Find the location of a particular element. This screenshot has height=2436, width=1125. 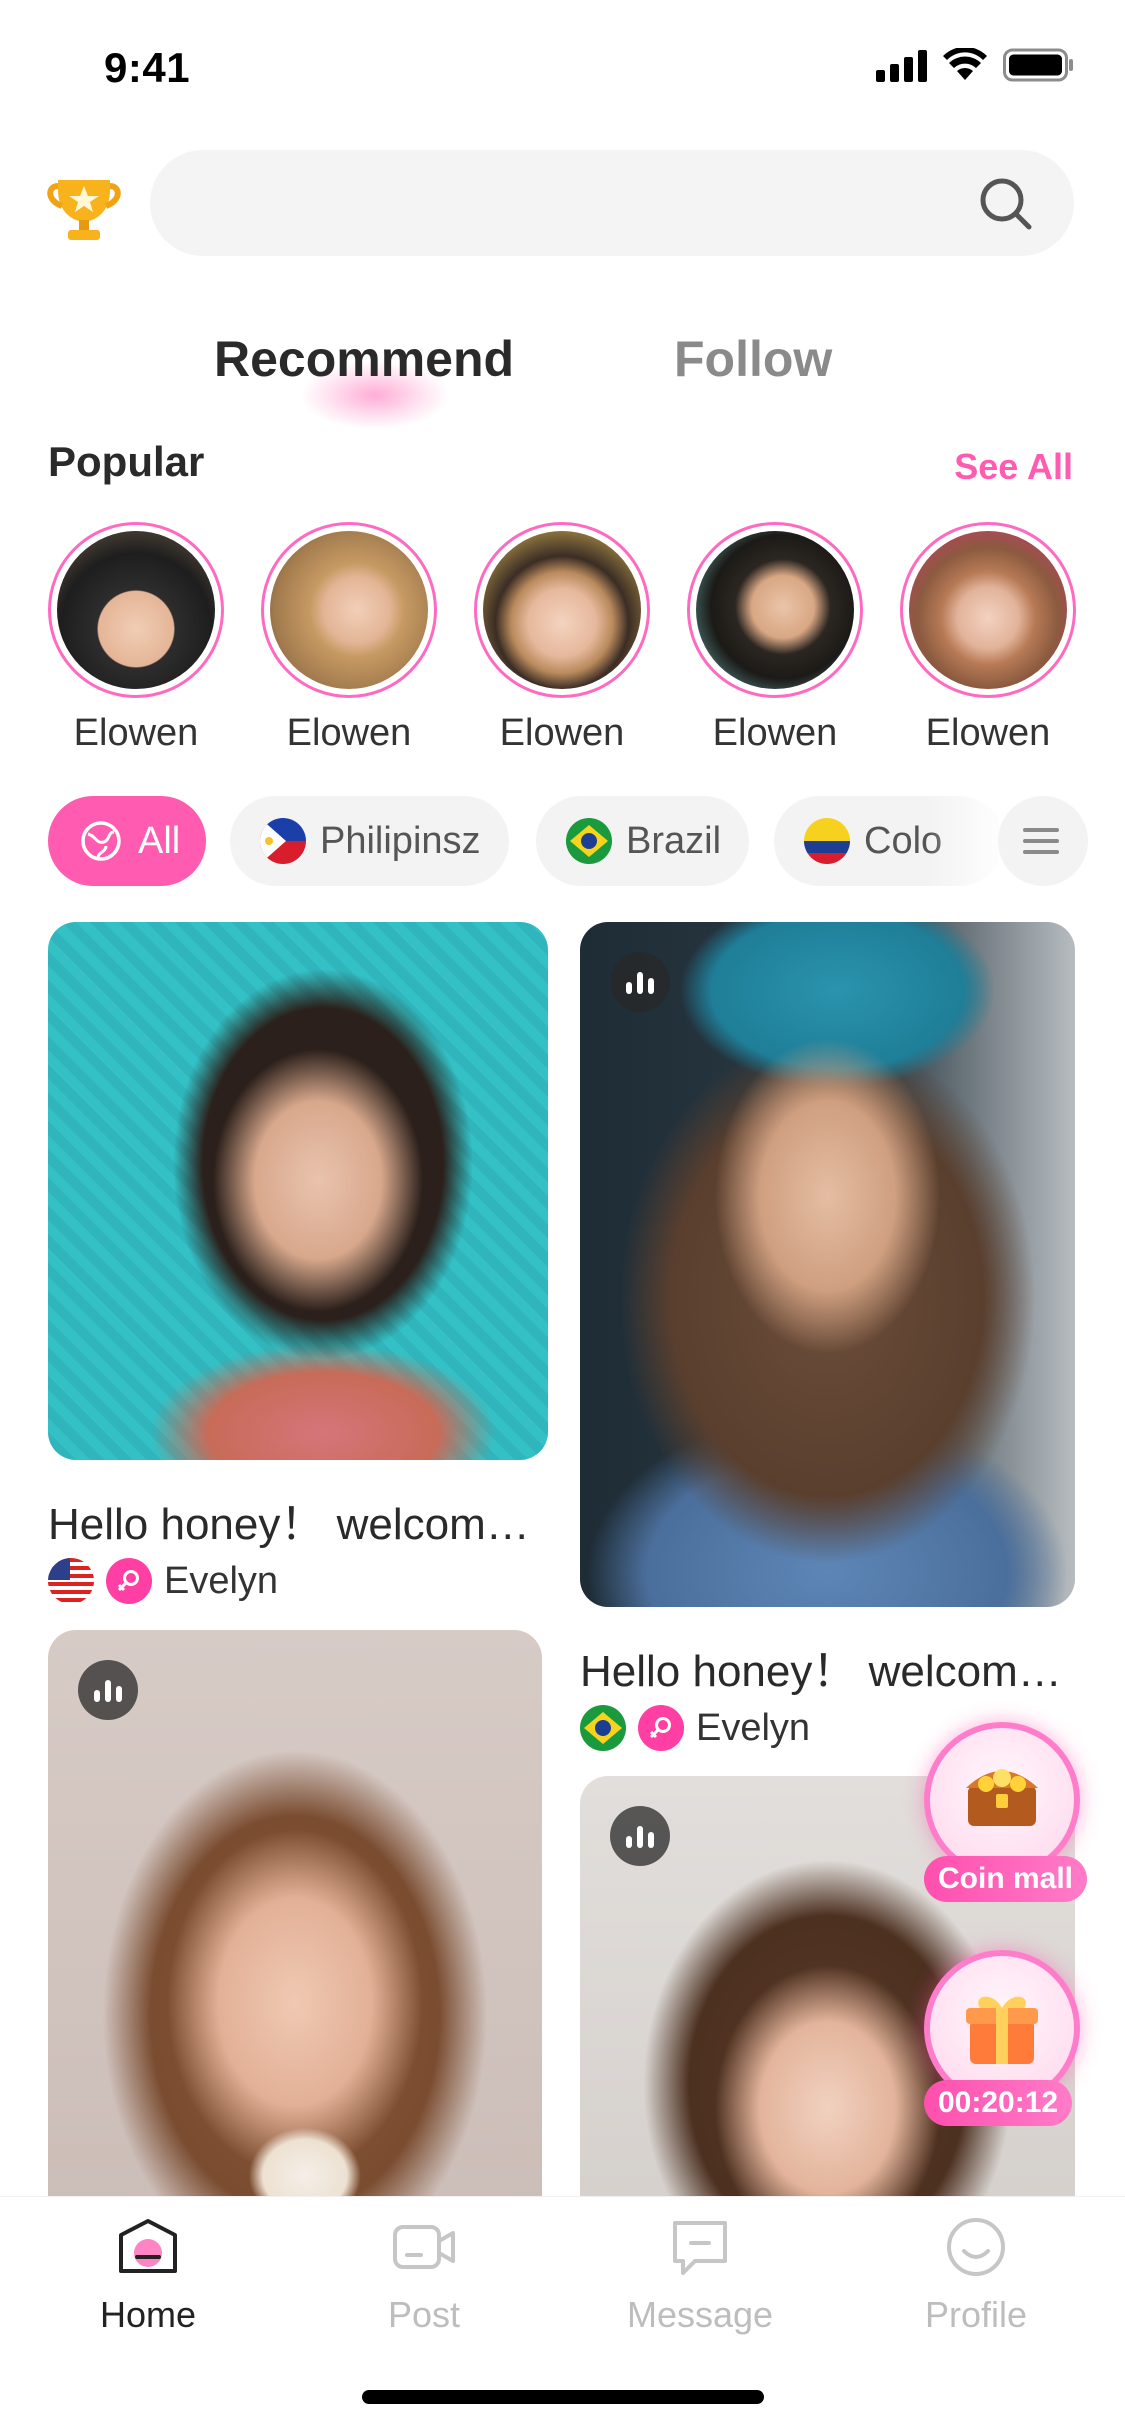

filter-menu-button is located at coordinates (1043, 841).